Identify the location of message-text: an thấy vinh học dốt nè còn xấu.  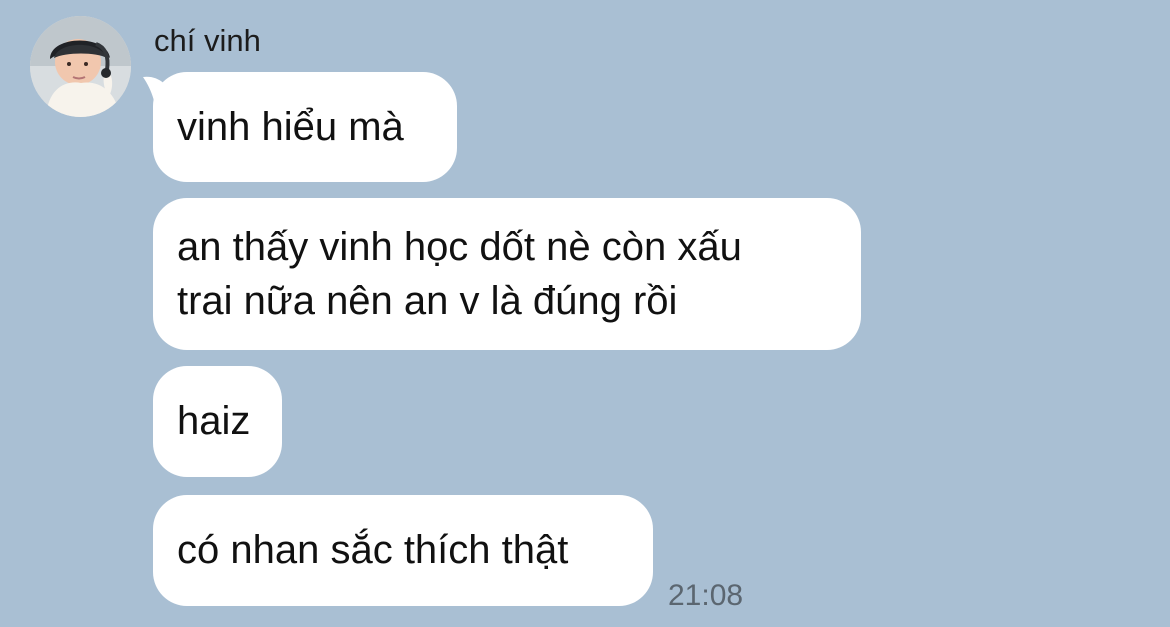
(459, 247).